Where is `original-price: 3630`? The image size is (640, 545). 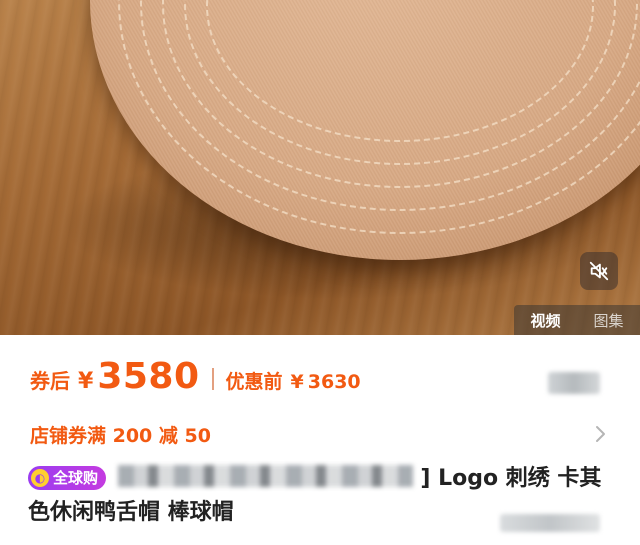
original-price: 3630 is located at coordinates (334, 382).